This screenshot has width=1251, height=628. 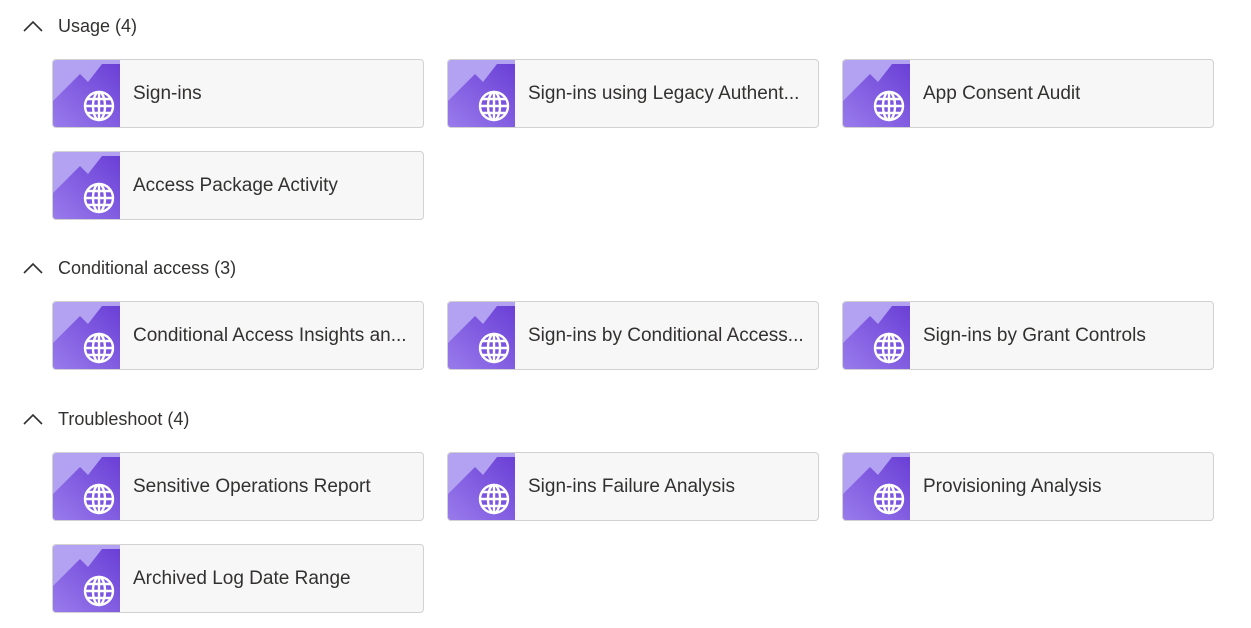 What do you see at coordinates (124, 418) in the screenshot?
I see `section-title: Troubleshoot (4)` at bounding box center [124, 418].